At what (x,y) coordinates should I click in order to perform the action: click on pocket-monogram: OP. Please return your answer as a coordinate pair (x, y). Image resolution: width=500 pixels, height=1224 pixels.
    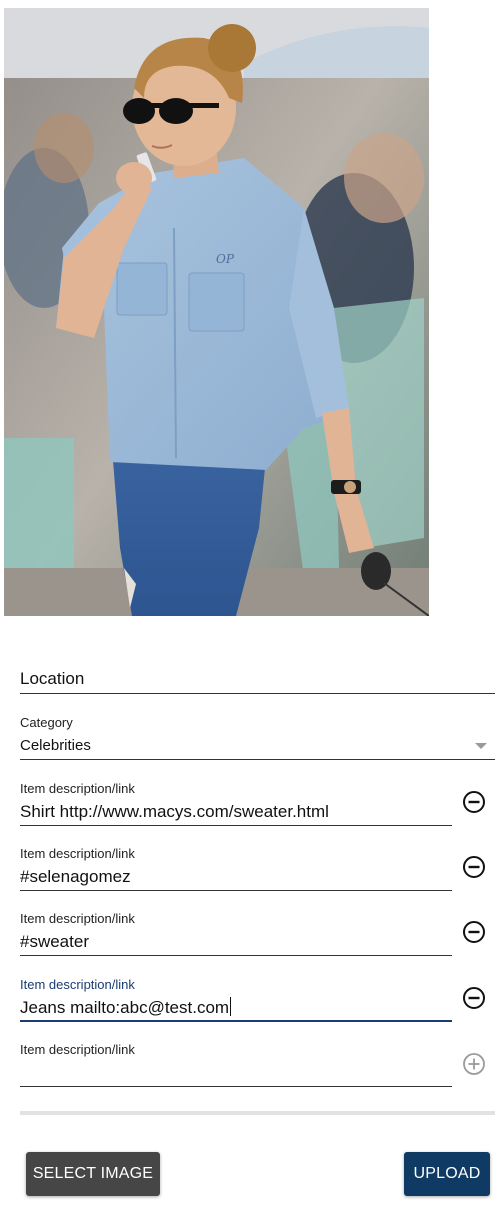
    Looking at the image, I should click on (225, 259).